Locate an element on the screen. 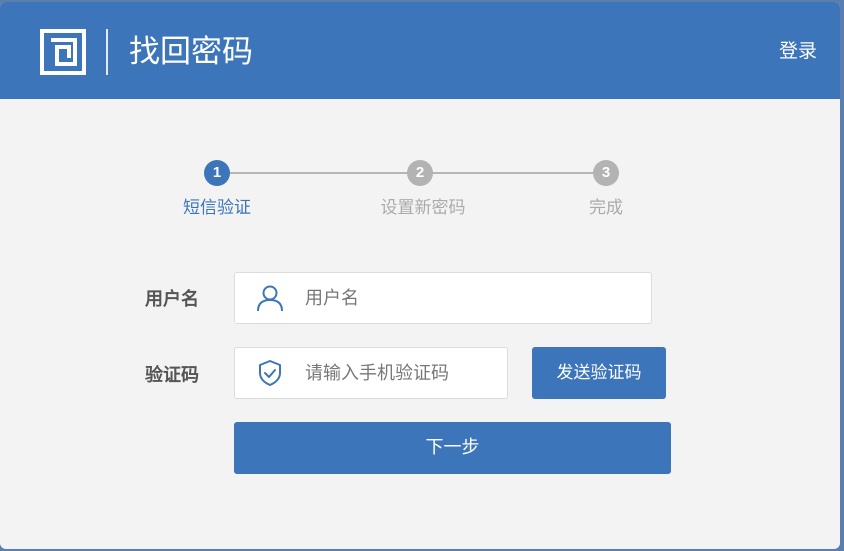 The height and width of the screenshot is (551, 844). header-divider is located at coordinates (107, 52).